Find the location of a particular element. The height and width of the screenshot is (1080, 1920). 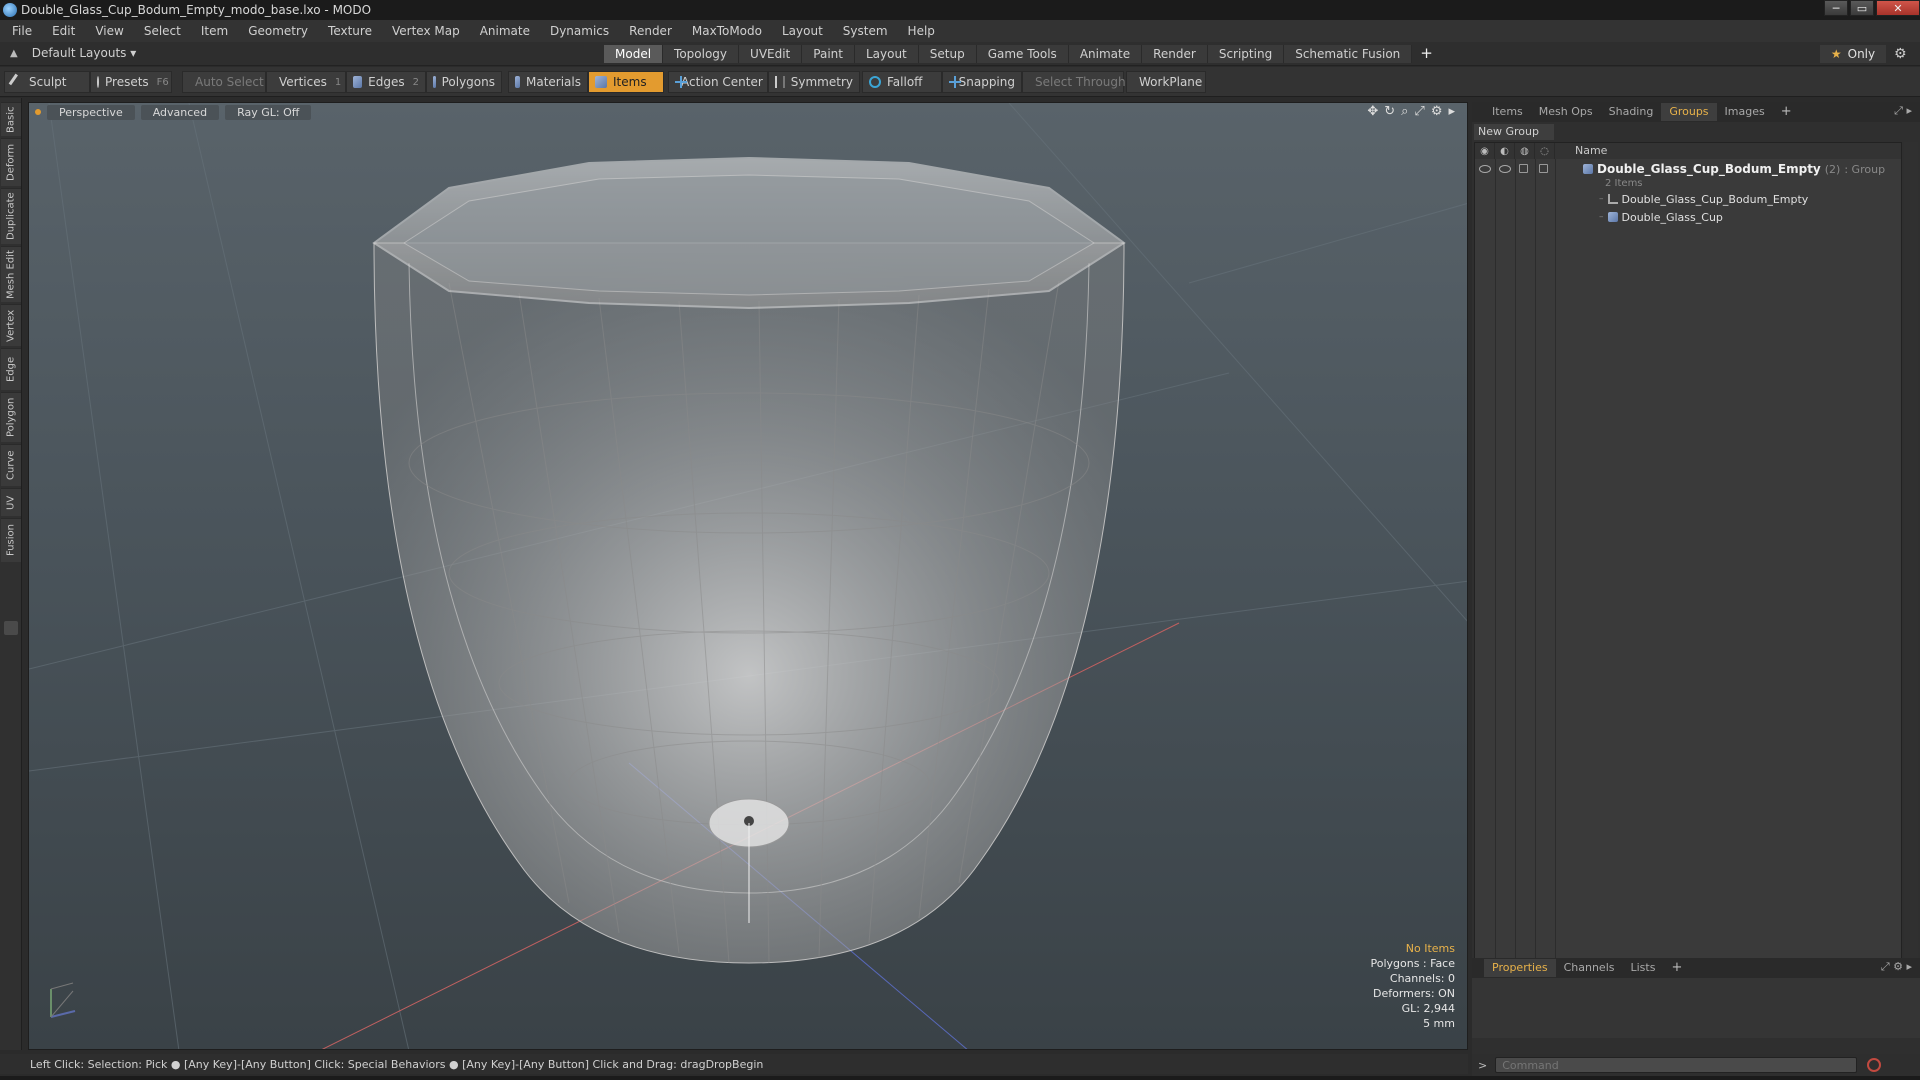

zoom-icon: ⌕ is located at coordinates (1404, 111).